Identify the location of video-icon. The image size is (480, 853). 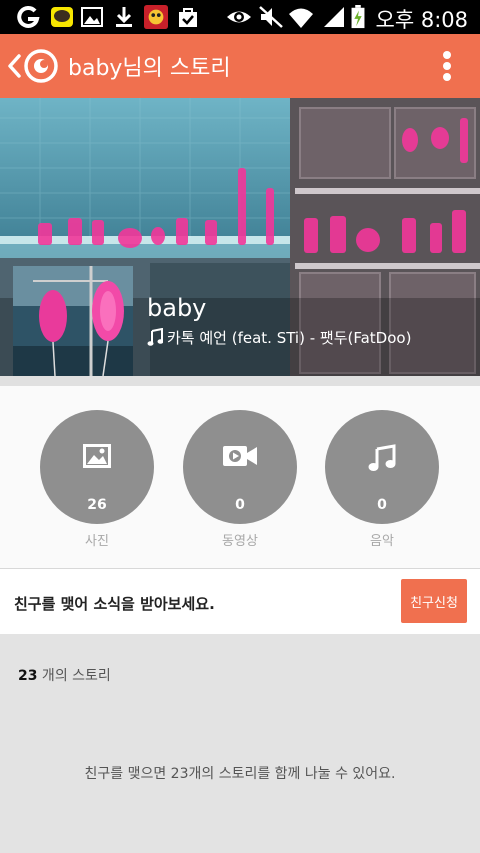
(240, 456).